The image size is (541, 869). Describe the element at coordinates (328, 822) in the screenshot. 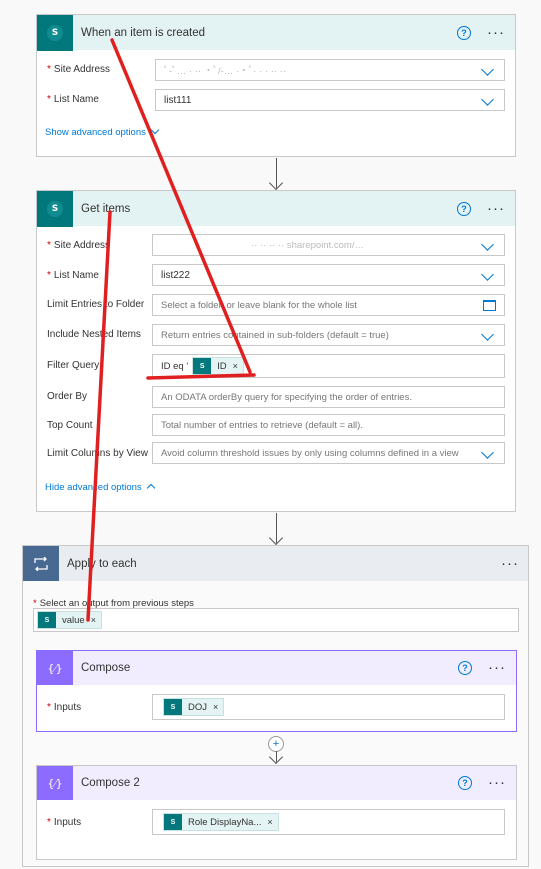

I see `compose-2-inputs-field: S Role DisplayNa... ×` at that location.